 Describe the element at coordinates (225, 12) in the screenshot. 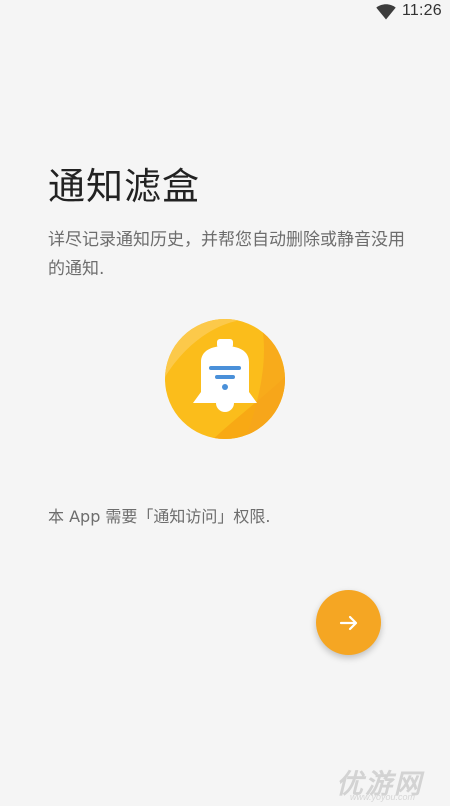

I see `status-bar: 11:26` at that location.